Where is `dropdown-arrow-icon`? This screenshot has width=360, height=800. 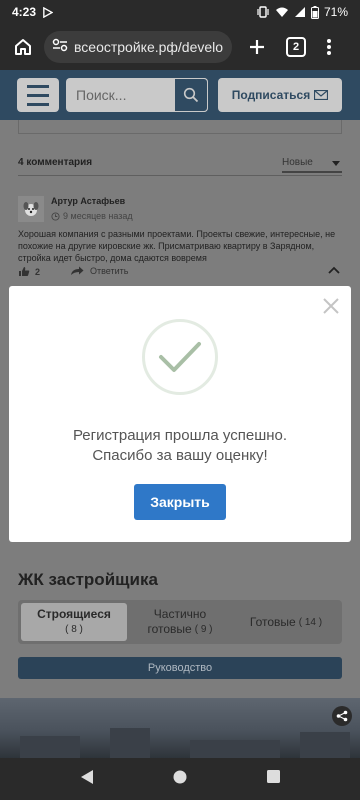
dropdown-arrow-icon is located at coordinates (336, 163).